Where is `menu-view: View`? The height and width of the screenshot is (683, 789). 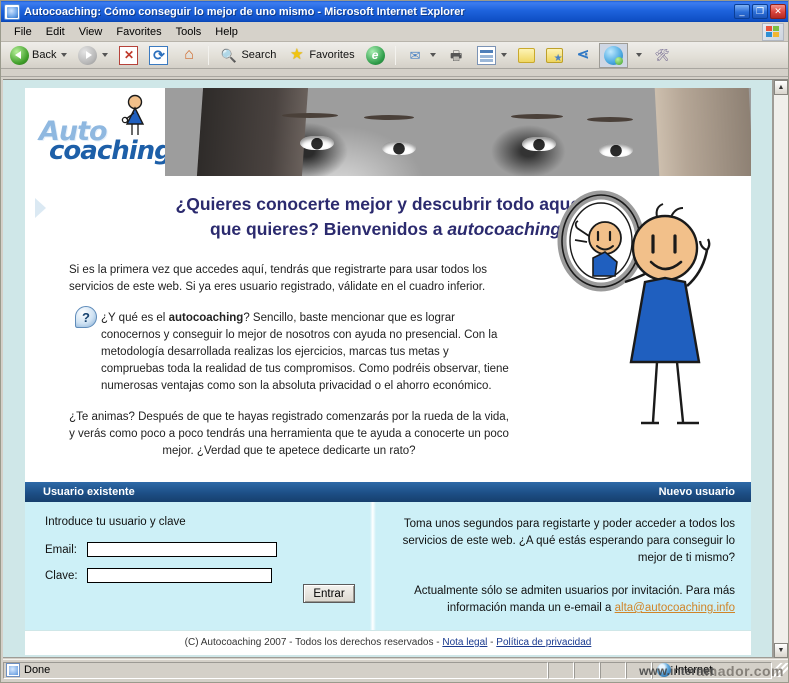 menu-view: View is located at coordinates (91, 32).